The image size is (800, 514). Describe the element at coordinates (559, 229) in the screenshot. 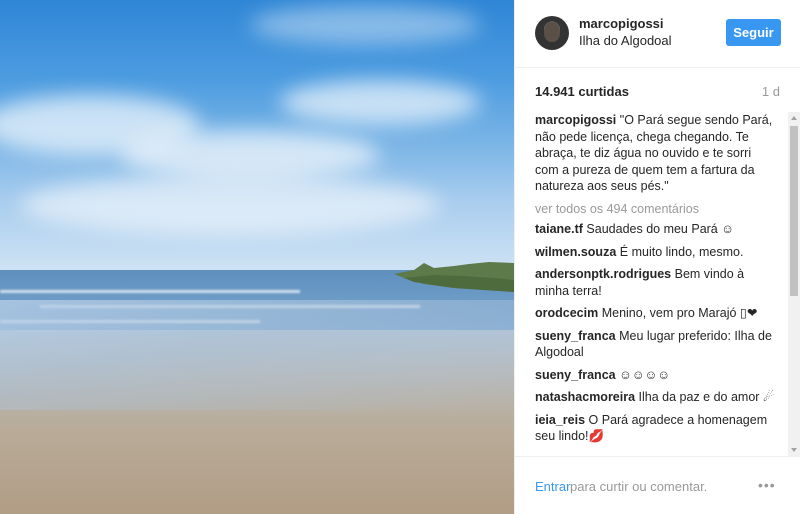

I see `comment-username: taiane.tf` at that location.